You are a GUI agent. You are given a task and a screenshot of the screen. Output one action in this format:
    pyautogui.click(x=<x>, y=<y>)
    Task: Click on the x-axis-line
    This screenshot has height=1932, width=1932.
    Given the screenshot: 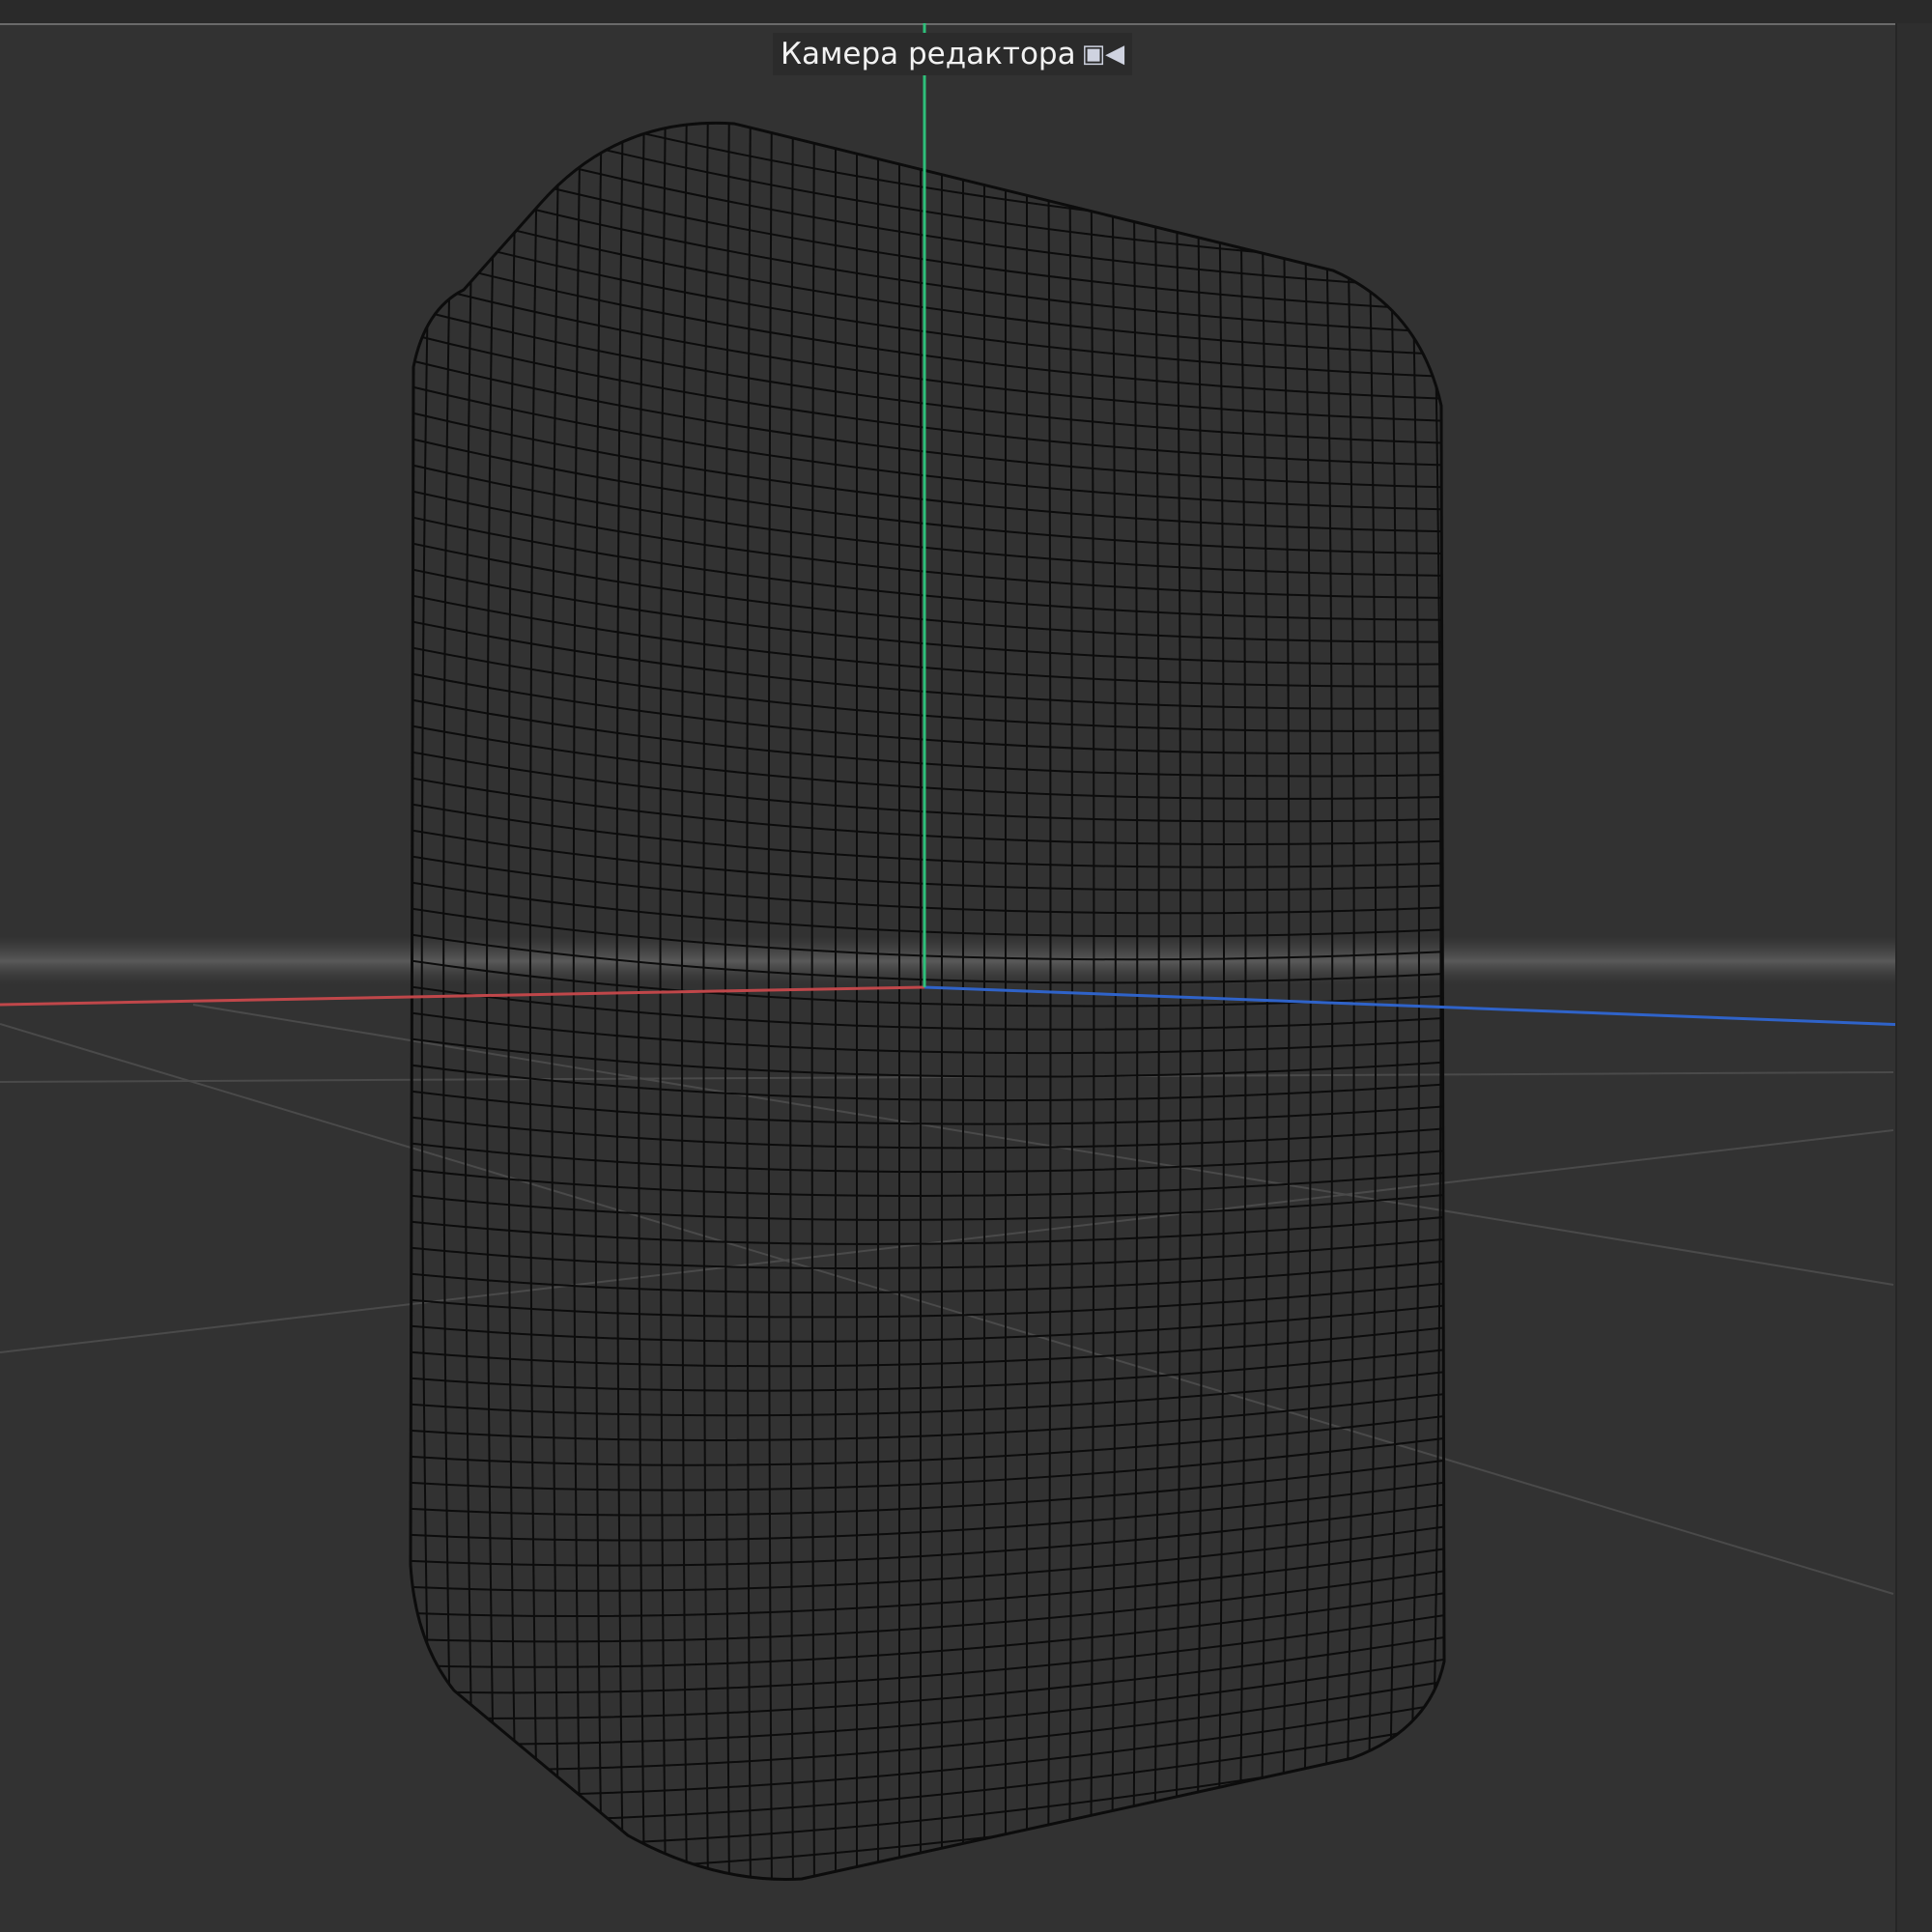 What is the action you would take?
    pyautogui.click(x=462, y=996)
    